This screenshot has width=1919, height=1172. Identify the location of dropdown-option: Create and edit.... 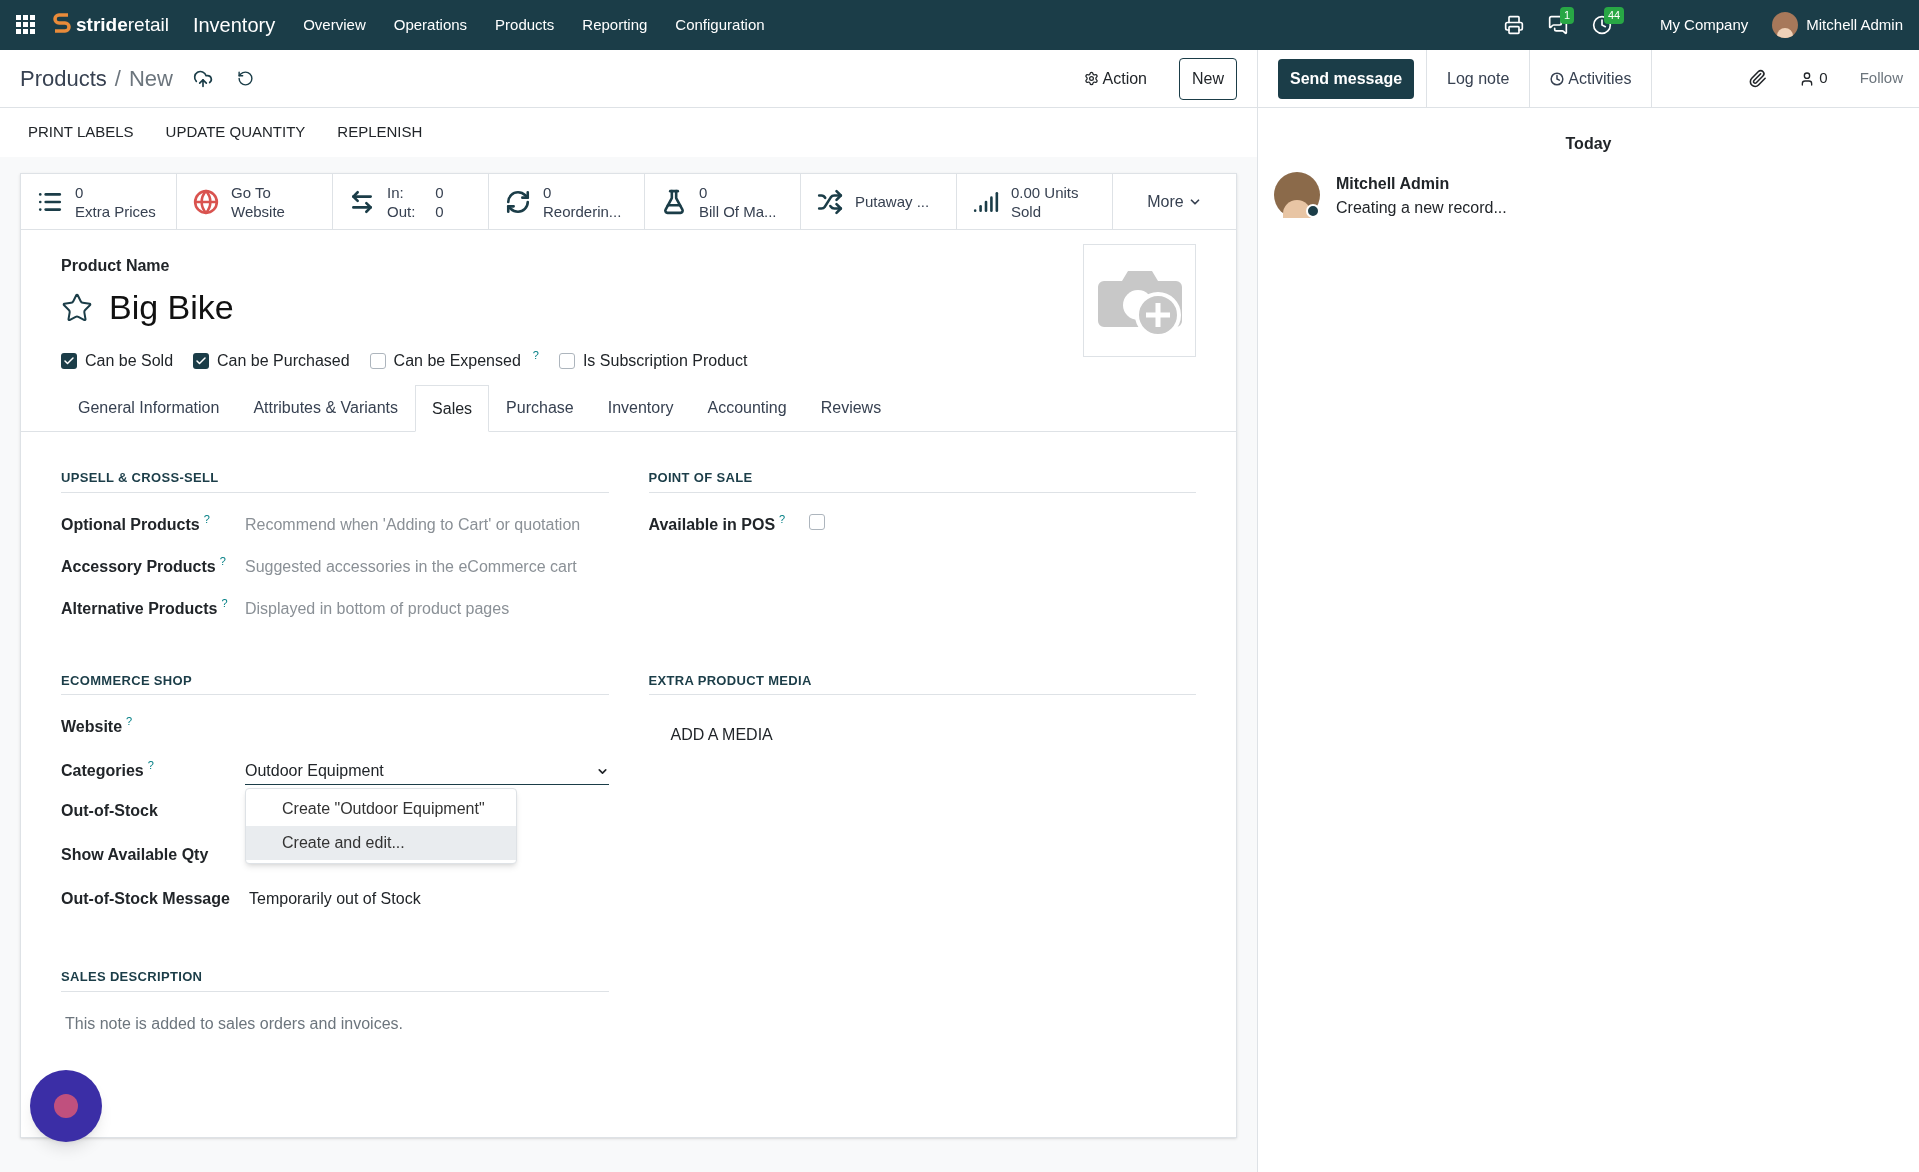
(381, 843).